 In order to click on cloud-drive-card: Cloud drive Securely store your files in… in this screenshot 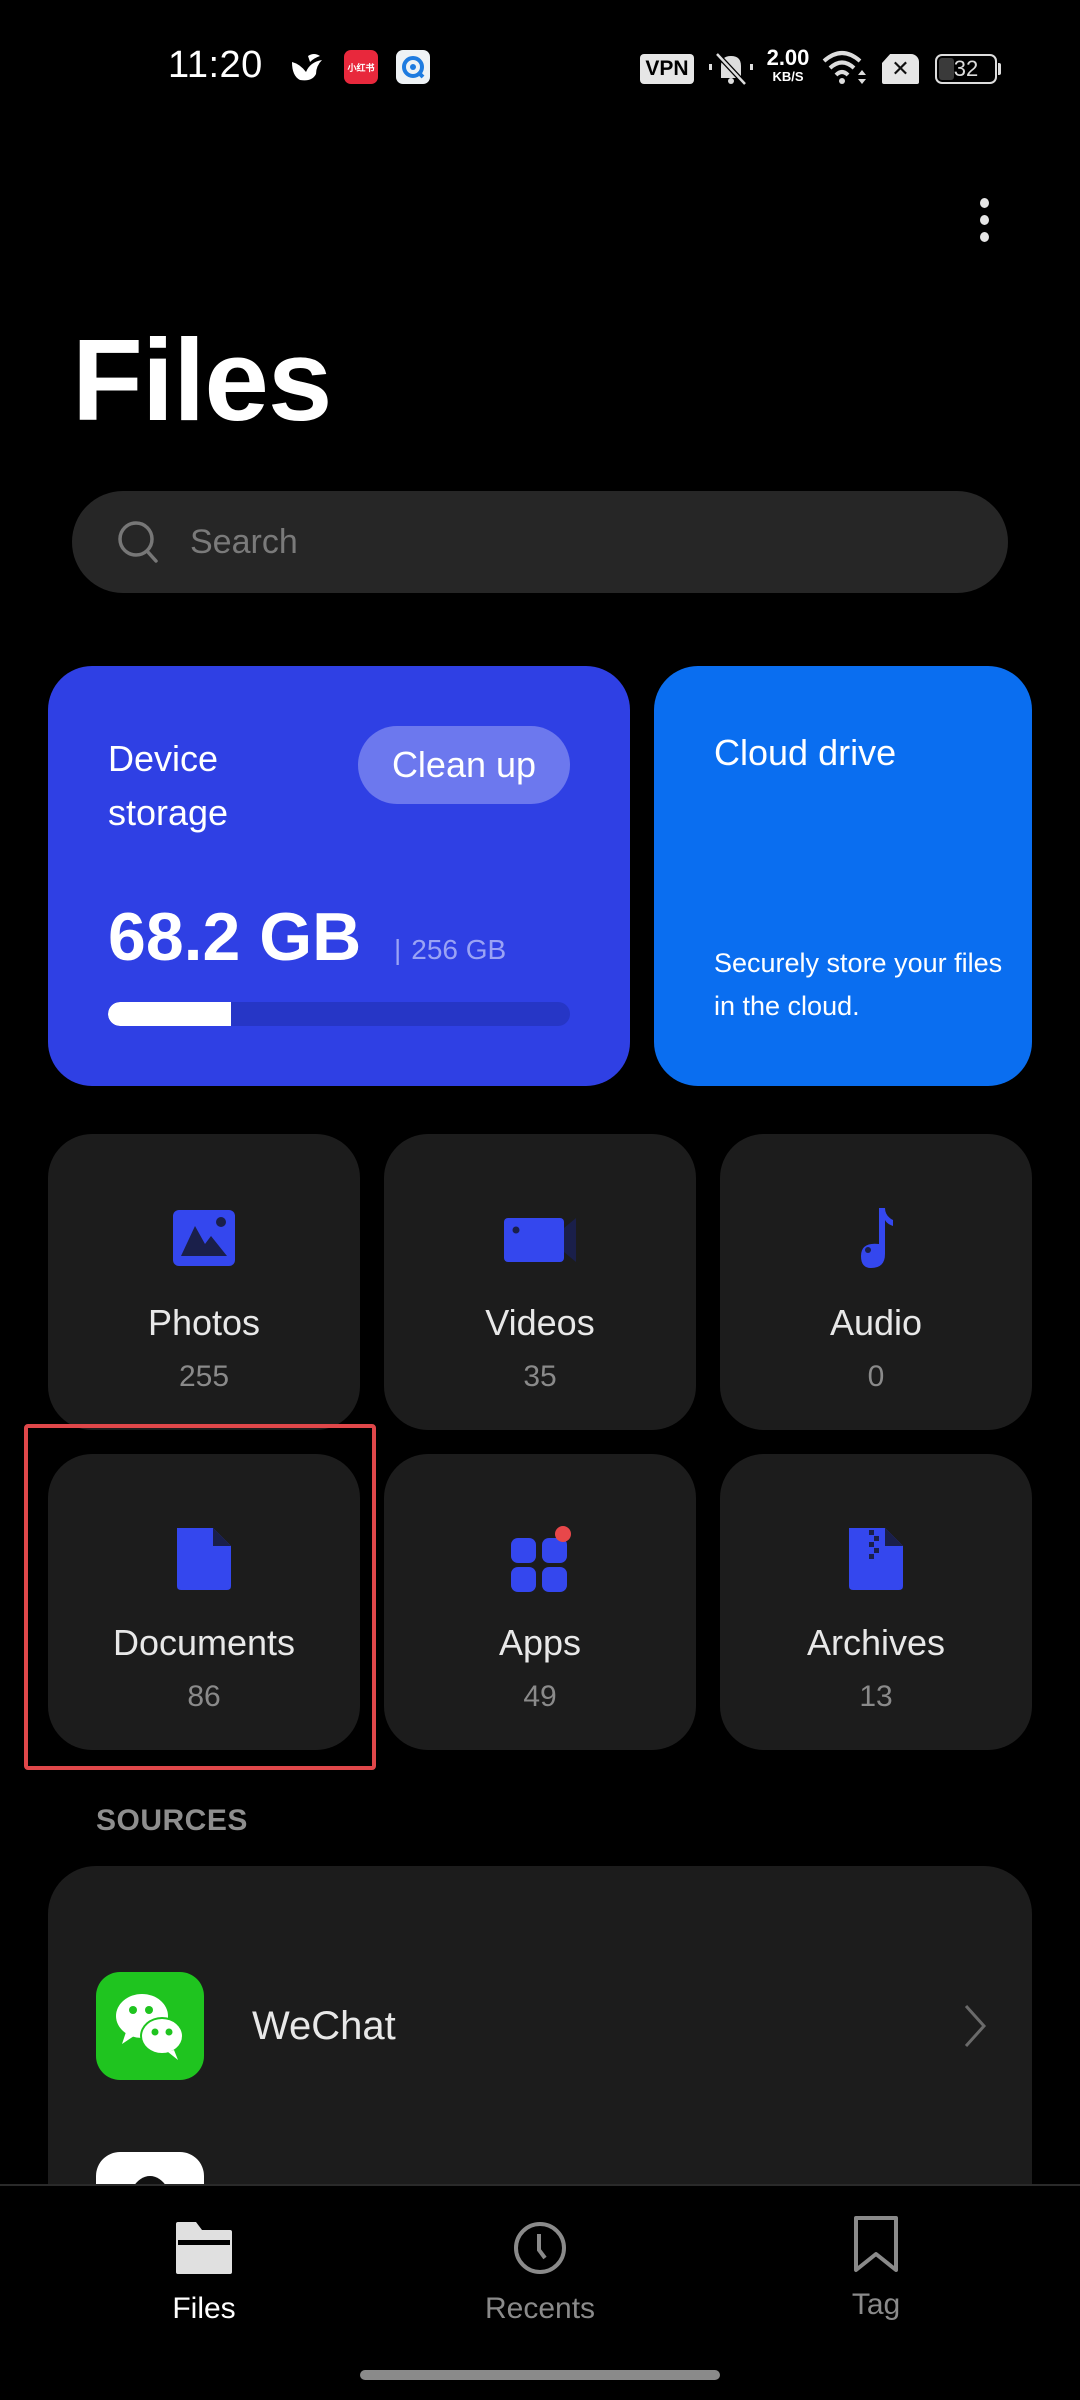, I will do `click(843, 876)`.